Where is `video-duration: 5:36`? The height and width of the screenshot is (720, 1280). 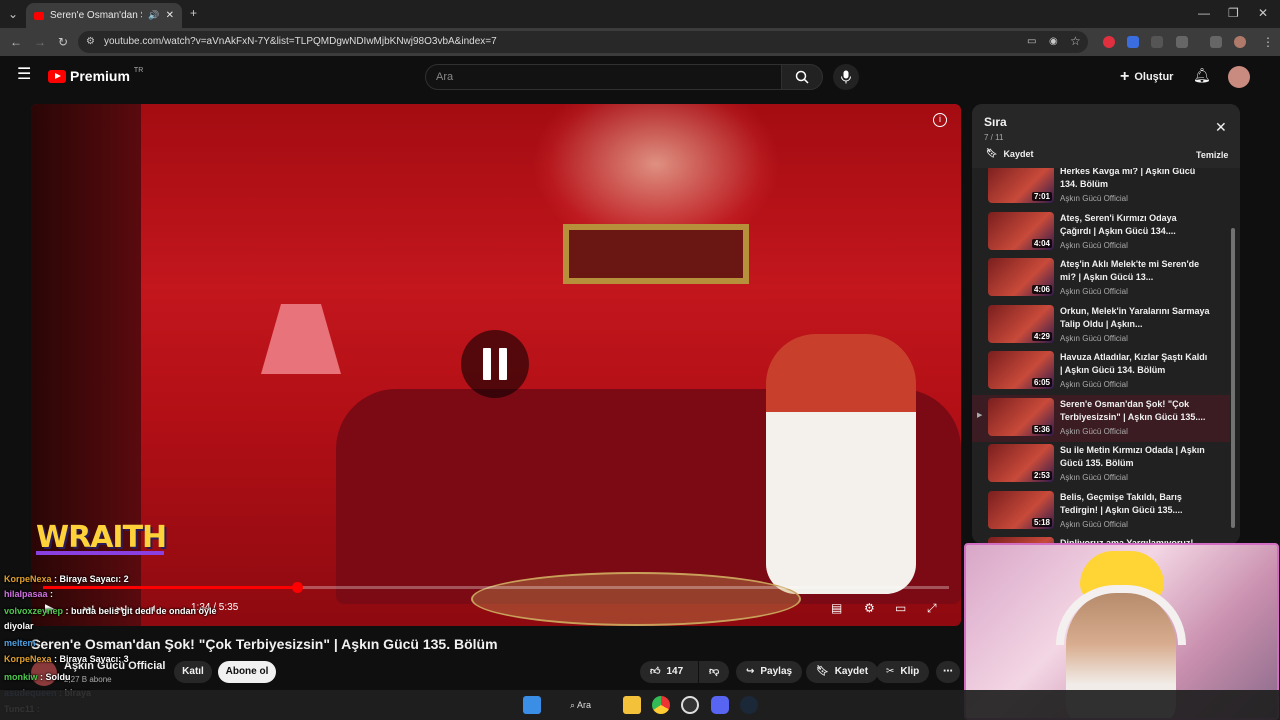
video-duration: 5:36 is located at coordinates (1041, 429).